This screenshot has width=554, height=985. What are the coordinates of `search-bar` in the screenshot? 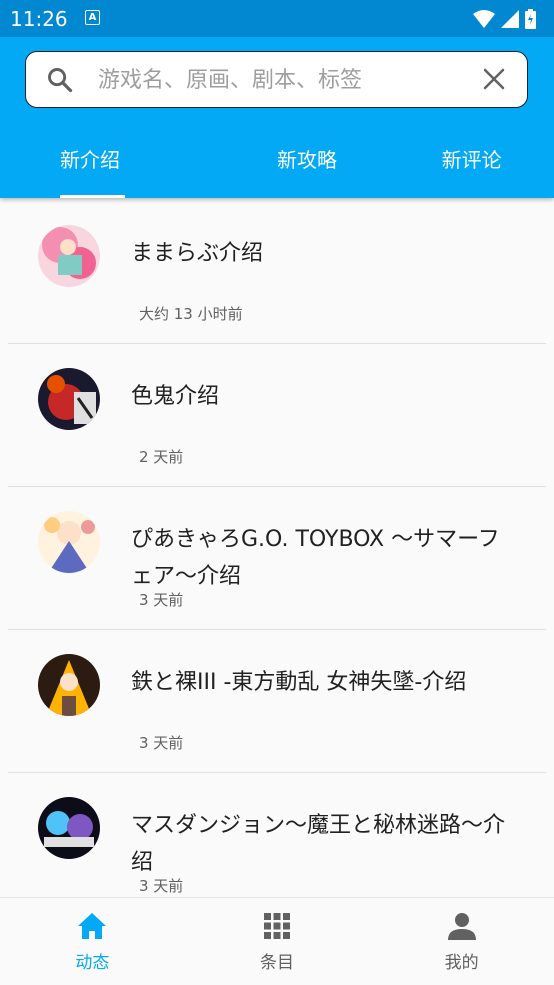 It's located at (276, 79).